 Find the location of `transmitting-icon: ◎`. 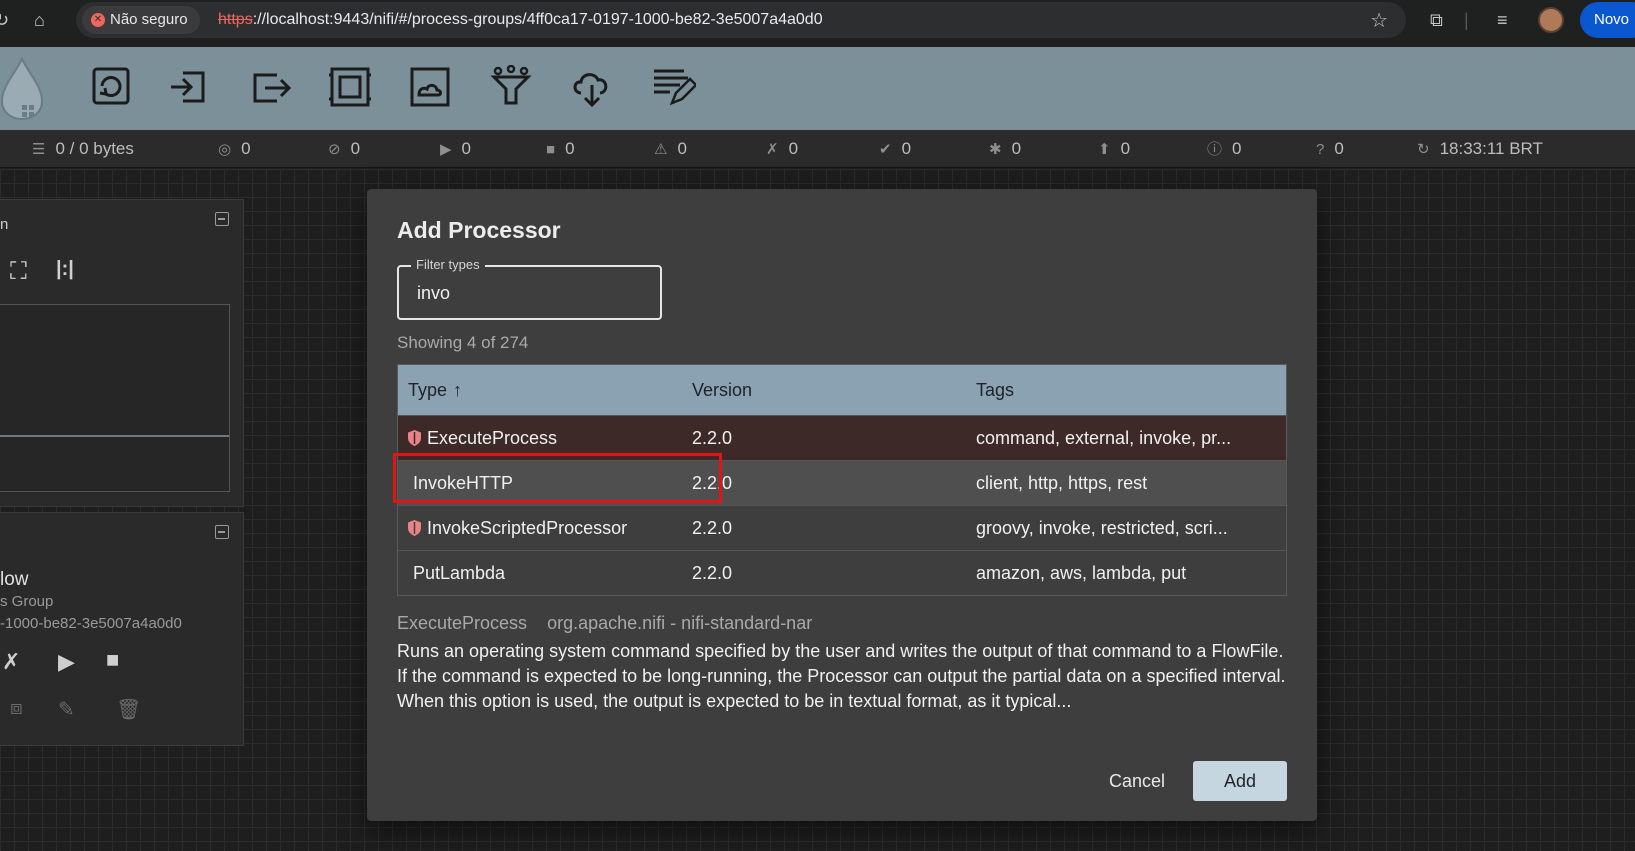

transmitting-icon: ◎ is located at coordinates (225, 149).